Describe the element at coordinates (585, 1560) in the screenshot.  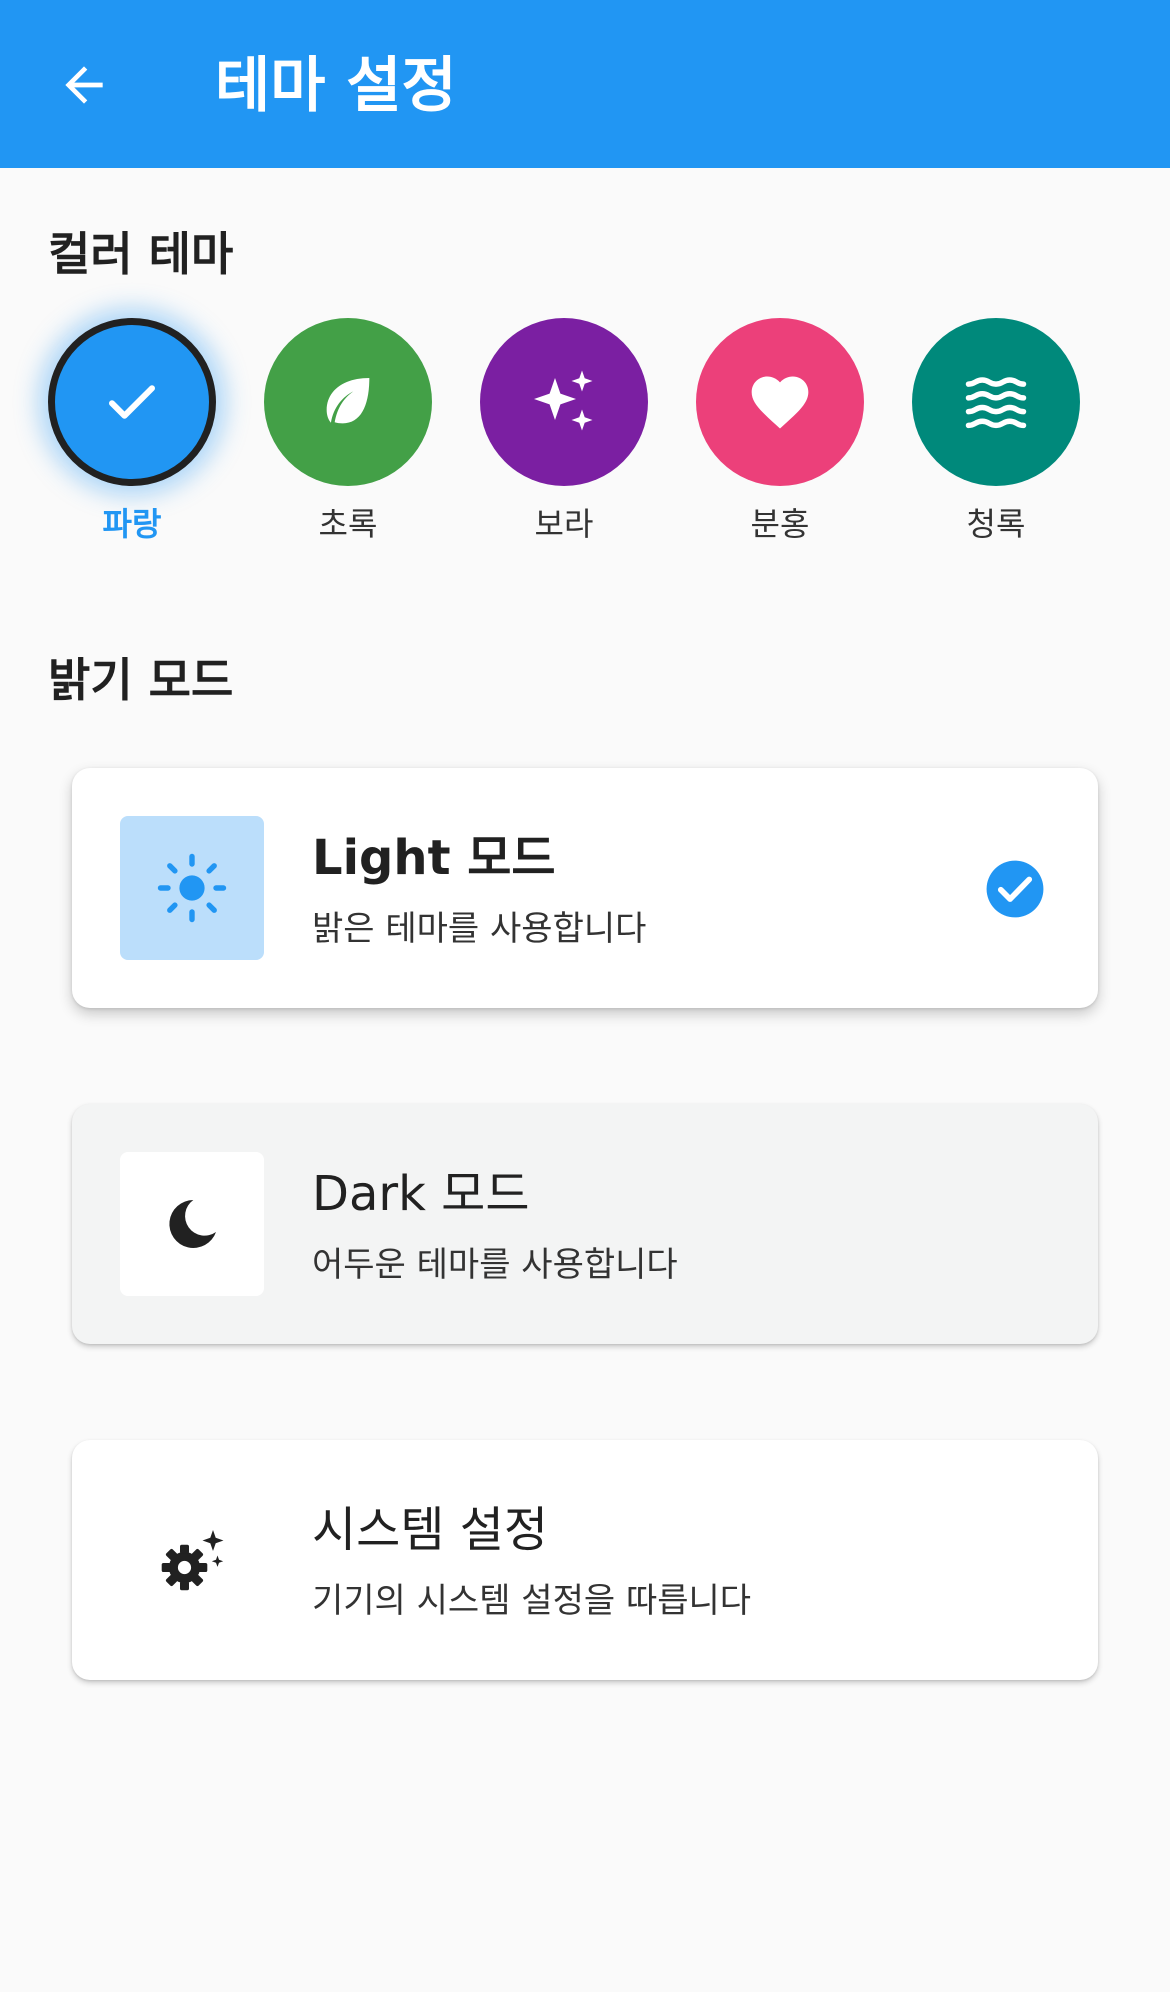
I see `system-mode-card: 시스템 설정 기기의 시스템 설정을 따릅니다` at that location.